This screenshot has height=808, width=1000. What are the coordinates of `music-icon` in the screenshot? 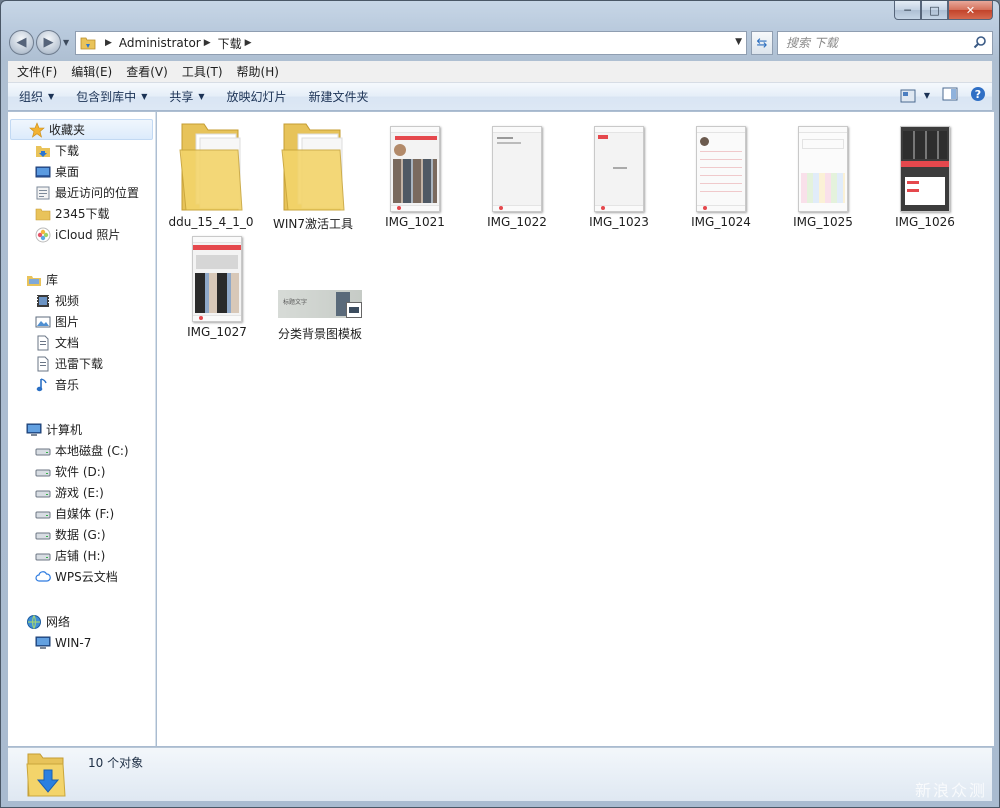 It's located at (43, 385).